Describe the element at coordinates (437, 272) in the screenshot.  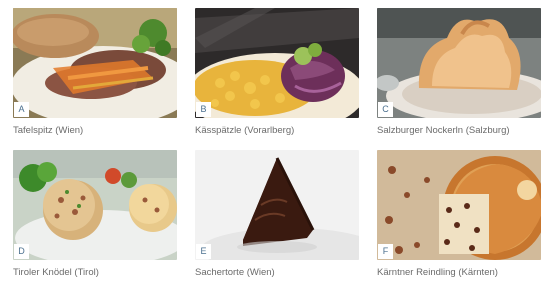
I see `dish-caption: Kärntner Reindling (Kärnten)` at that location.